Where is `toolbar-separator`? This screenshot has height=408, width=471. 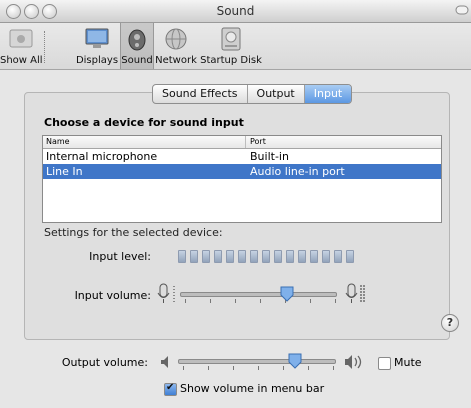 toolbar-separator is located at coordinates (45, 47).